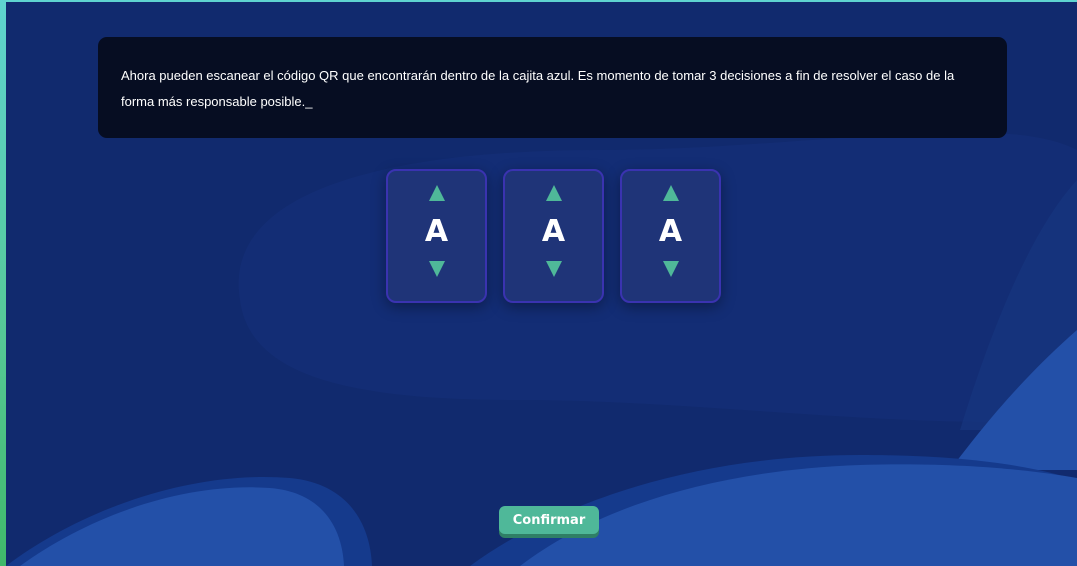 The width and height of the screenshot is (1077, 566). What do you see at coordinates (182, 526) in the screenshot?
I see `background-wave-bottom-left` at bounding box center [182, 526].